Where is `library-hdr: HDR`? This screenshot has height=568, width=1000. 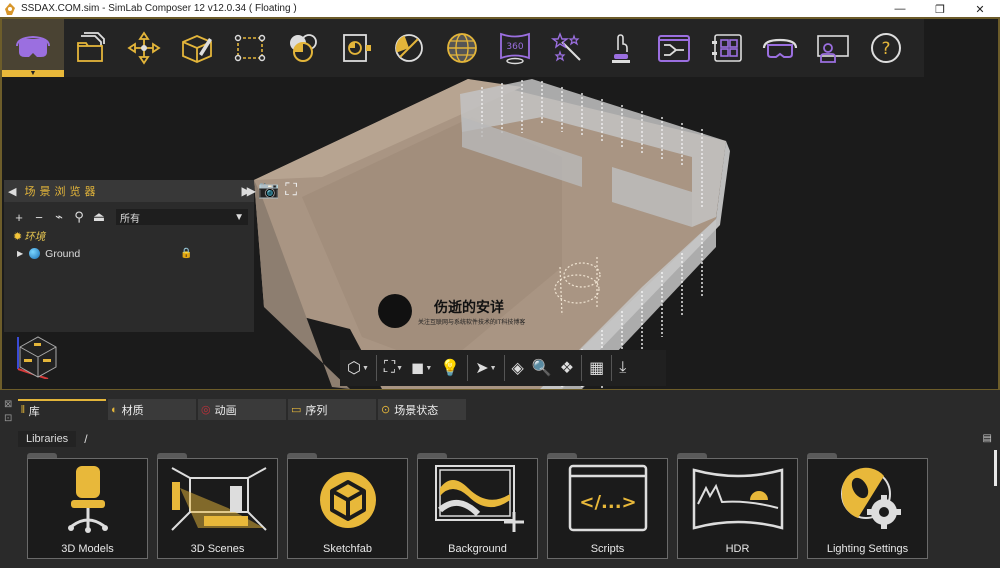 library-hdr: HDR is located at coordinates (737, 506).